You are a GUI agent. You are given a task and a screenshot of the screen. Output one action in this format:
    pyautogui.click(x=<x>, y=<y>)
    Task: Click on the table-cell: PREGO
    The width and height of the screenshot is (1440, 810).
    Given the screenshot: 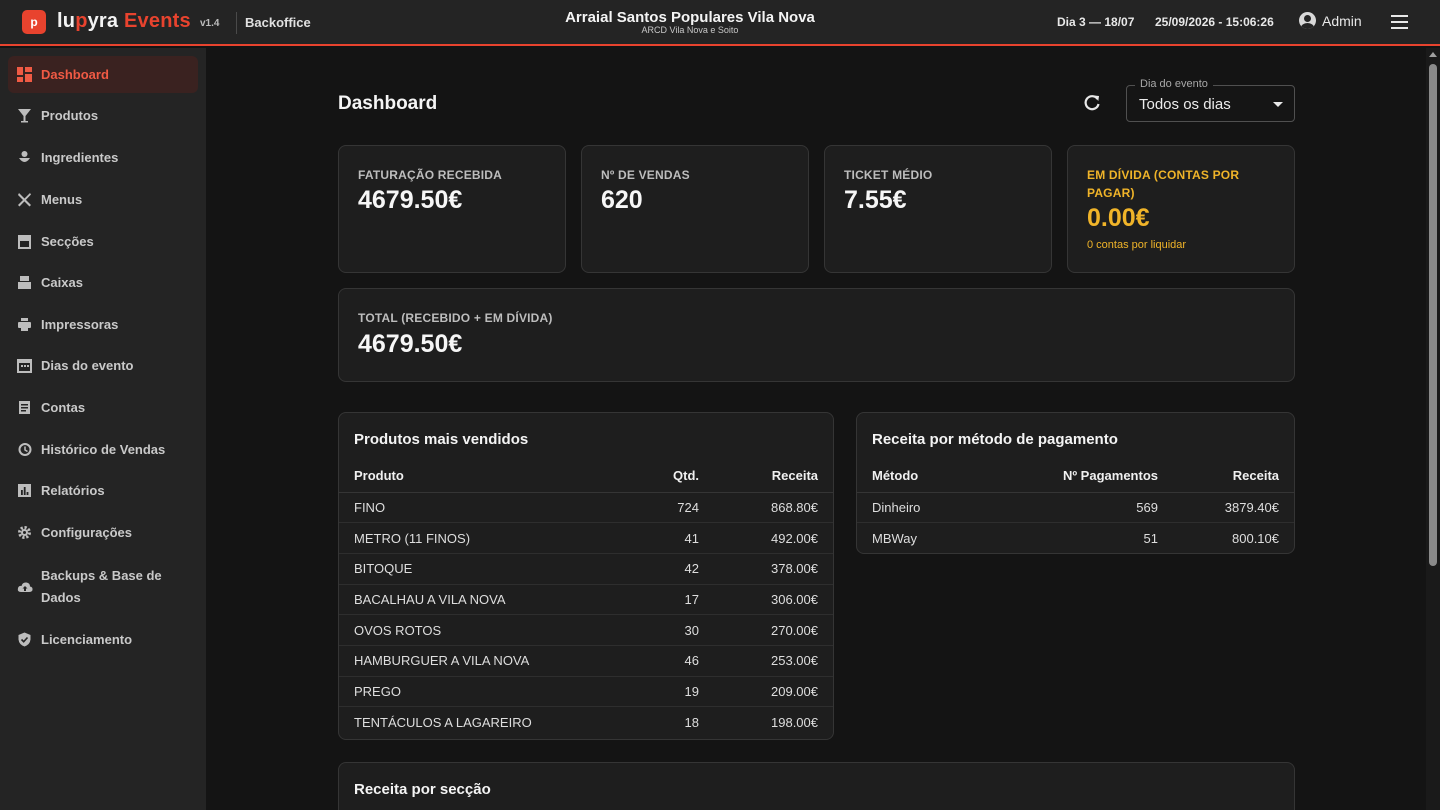 What is the action you would take?
    pyautogui.click(x=479, y=692)
    